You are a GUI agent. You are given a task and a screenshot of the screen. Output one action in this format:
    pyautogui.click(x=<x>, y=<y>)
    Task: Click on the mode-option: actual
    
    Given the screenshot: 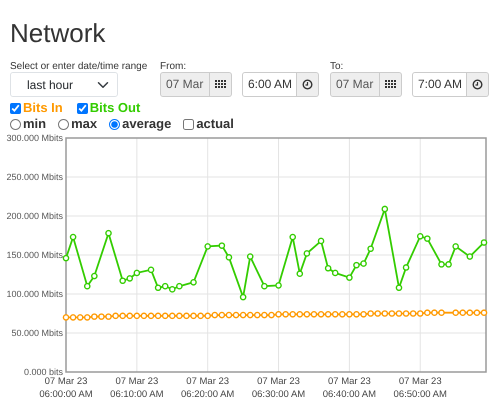 What is the action you would take?
    pyautogui.click(x=208, y=124)
    